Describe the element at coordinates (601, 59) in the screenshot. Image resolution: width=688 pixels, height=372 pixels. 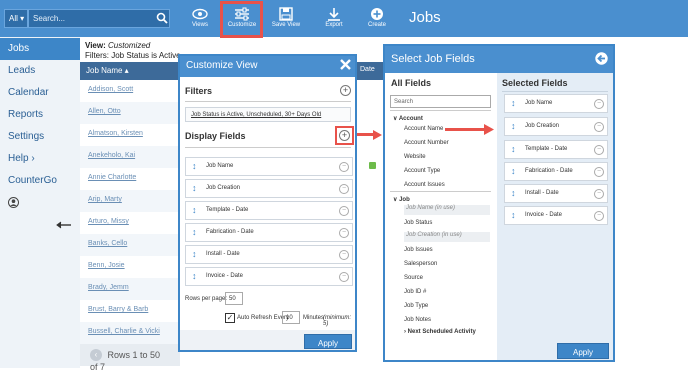
I see `back-arrow-icon` at that location.